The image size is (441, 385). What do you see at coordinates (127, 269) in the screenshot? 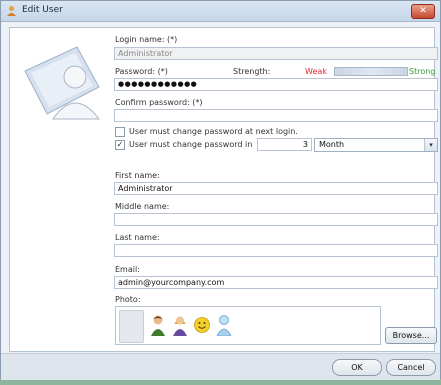
I see `email-label: Email:` at bounding box center [127, 269].